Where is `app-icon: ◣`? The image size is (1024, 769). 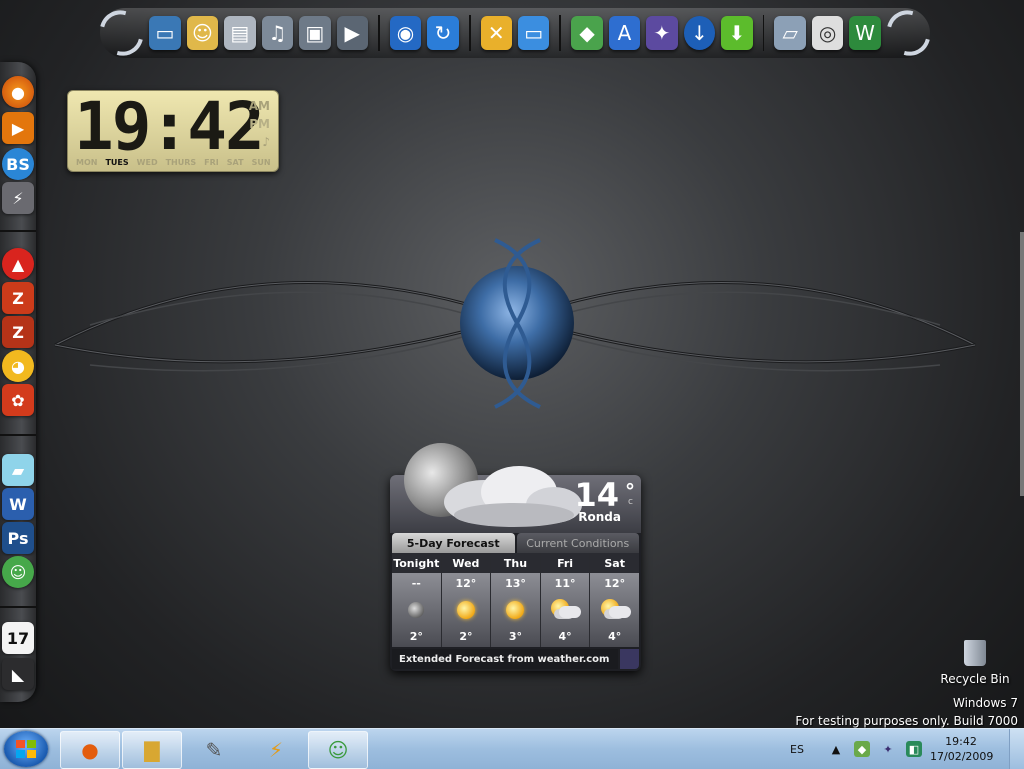 app-icon: ◣ is located at coordinates (18, 674).